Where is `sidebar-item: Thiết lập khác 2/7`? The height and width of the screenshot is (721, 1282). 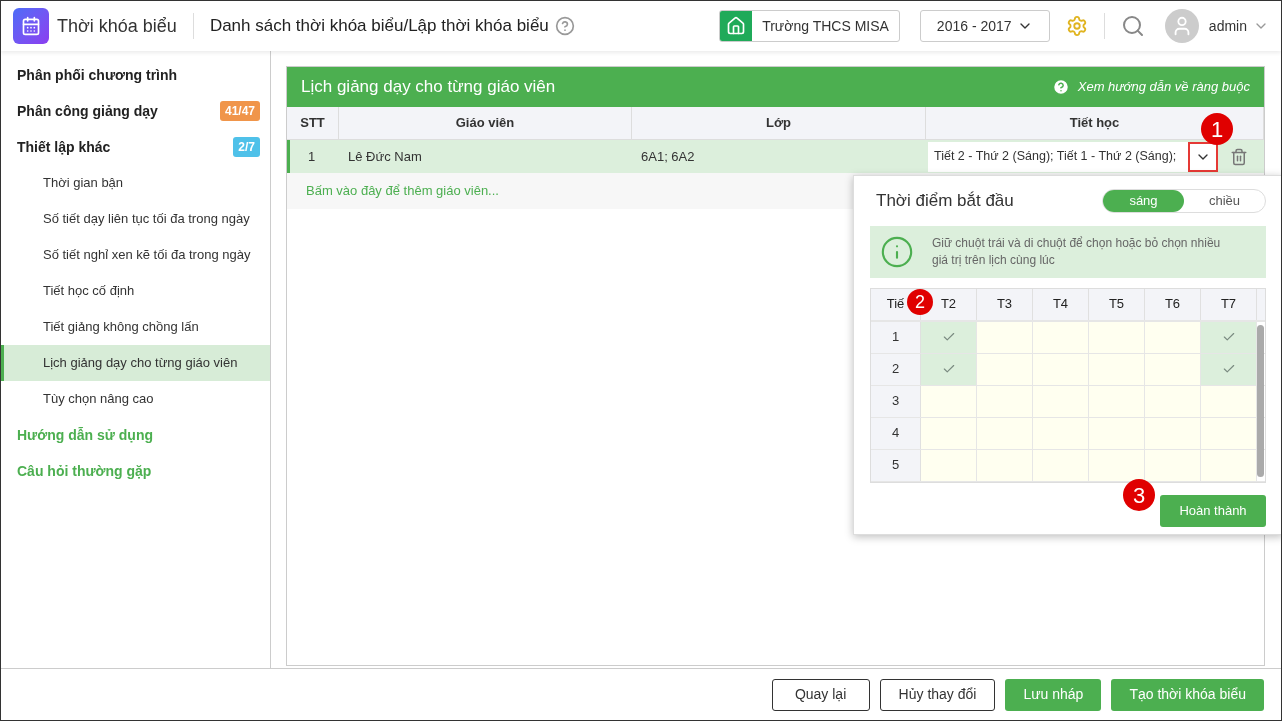 sidebar-item: Thiết lập khác 2/7 is located at coordinates (135, 147).